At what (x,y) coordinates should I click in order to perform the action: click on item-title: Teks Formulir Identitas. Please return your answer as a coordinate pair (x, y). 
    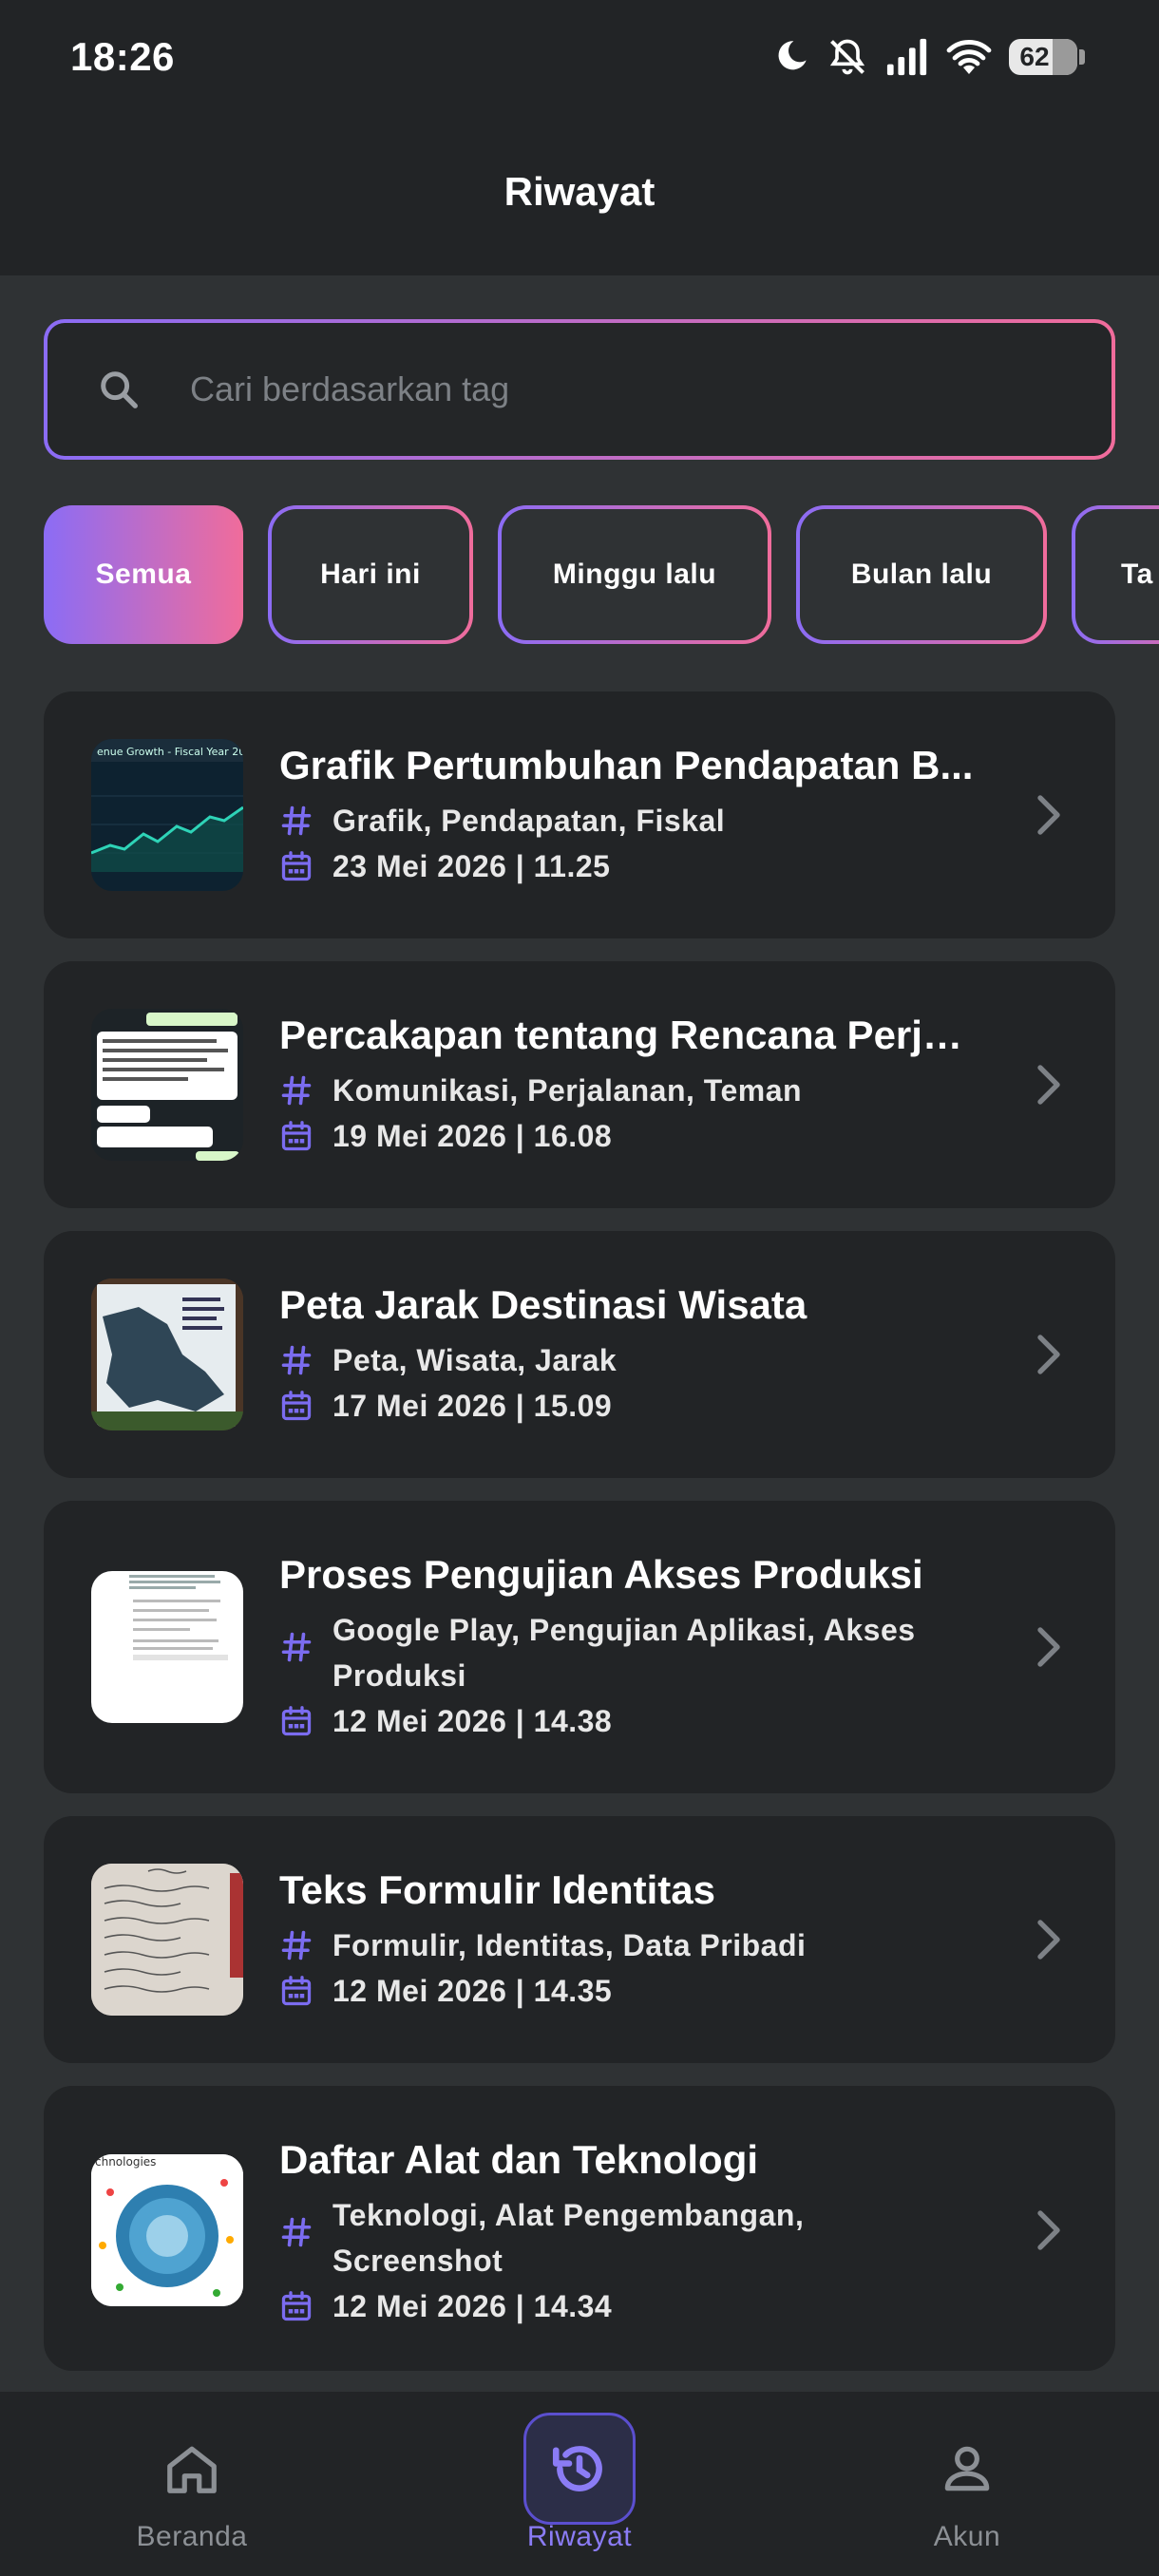
    Looking at the image, I should click on (497, 1889).